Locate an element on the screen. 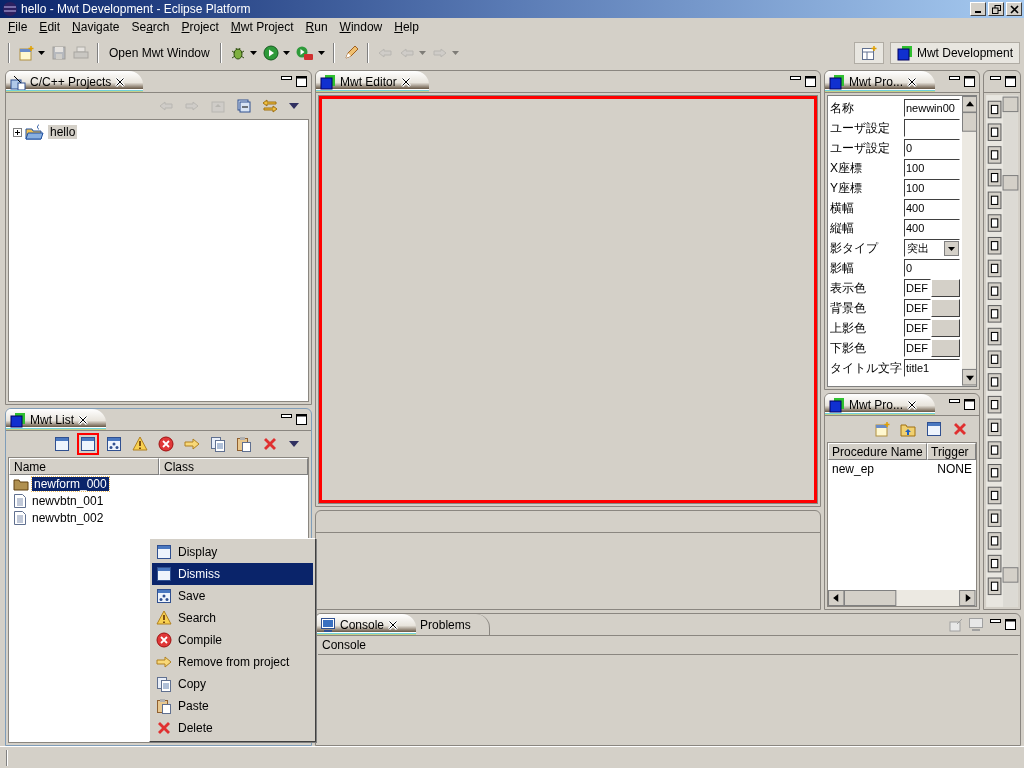  menu-item: Mwt Project is located at coordinates (262, 27).